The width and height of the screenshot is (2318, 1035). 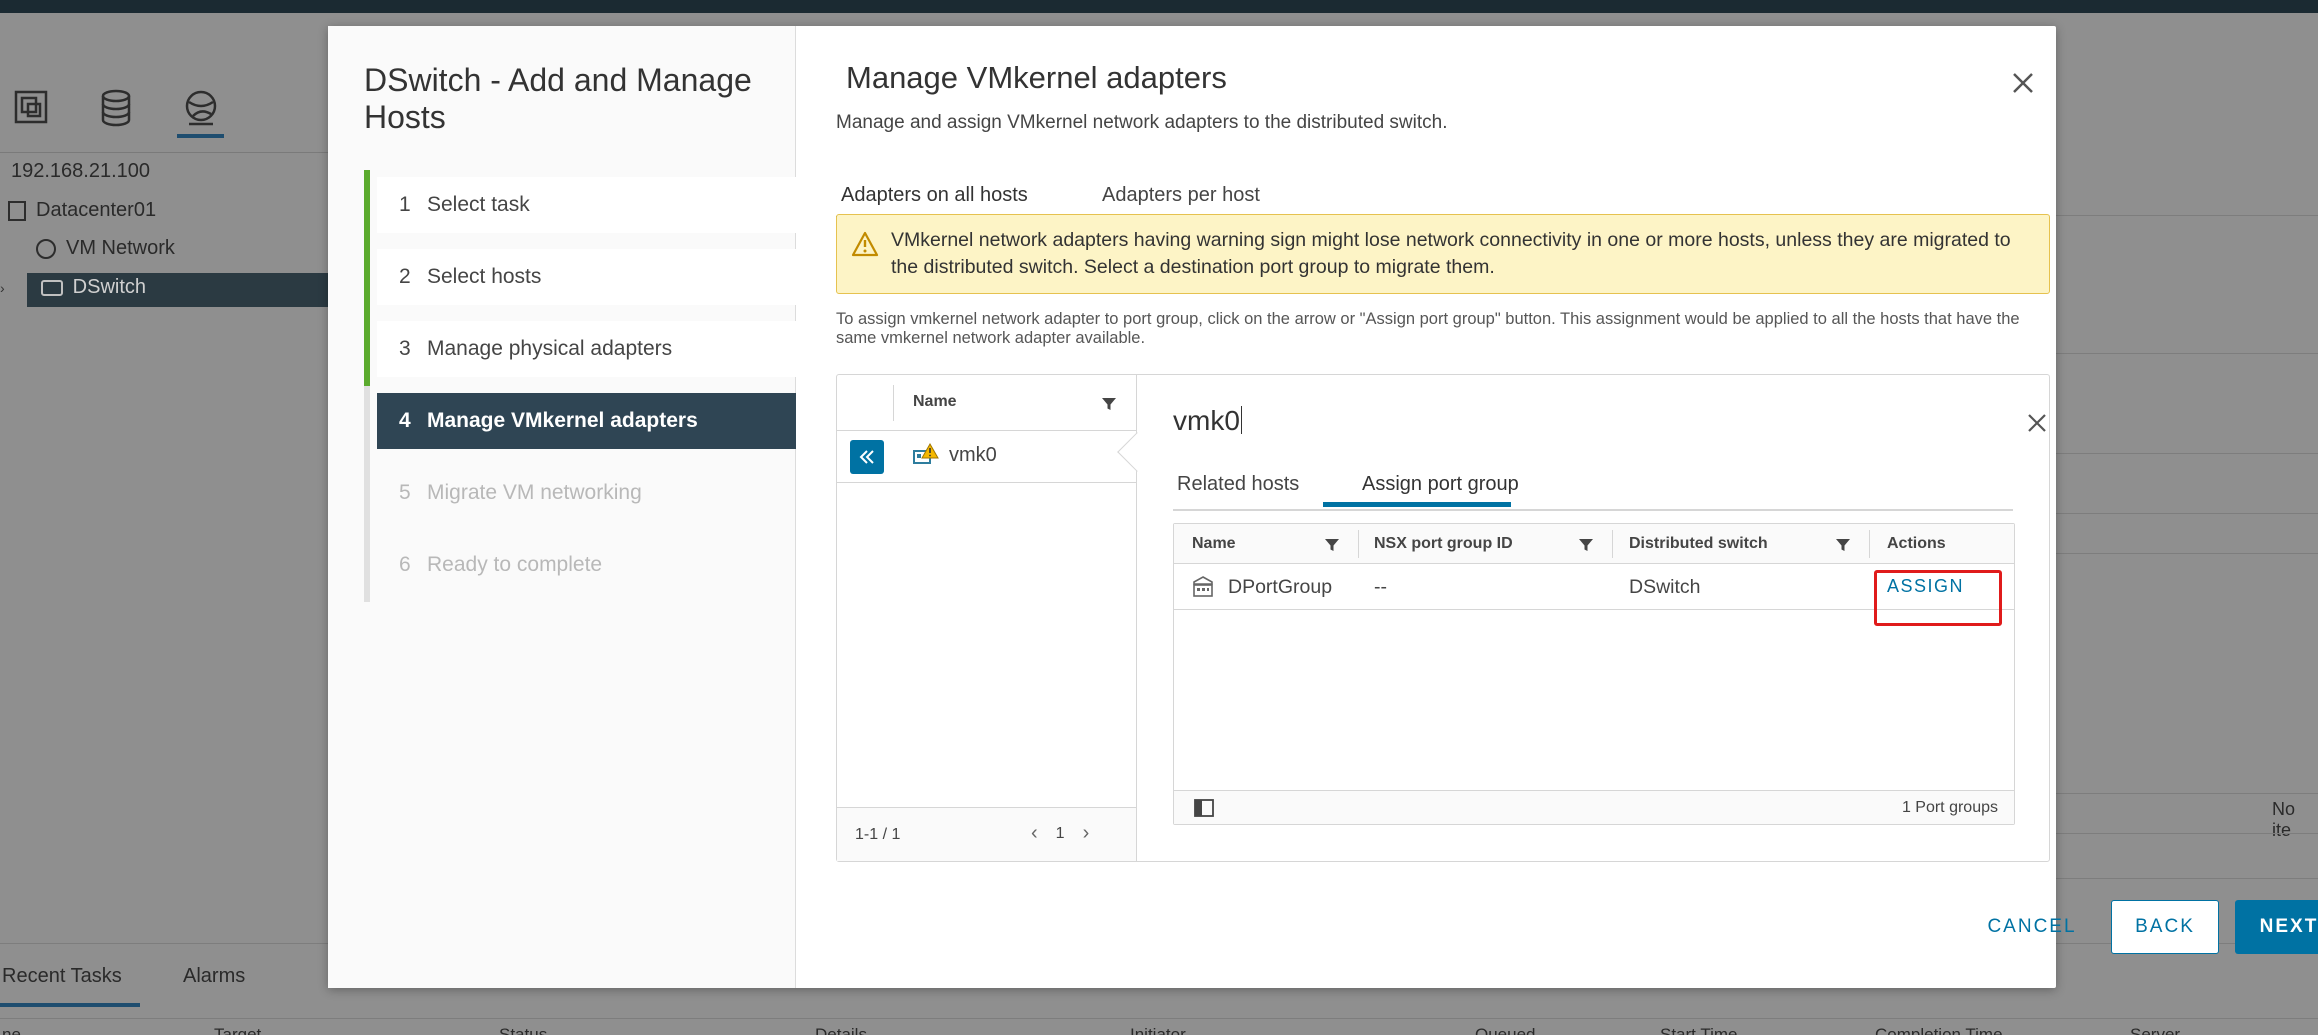 What do you see at coordinates (2155, 1030) in the screenshot?
I see `column-header: Server` at bounding box center [2155, 1030].